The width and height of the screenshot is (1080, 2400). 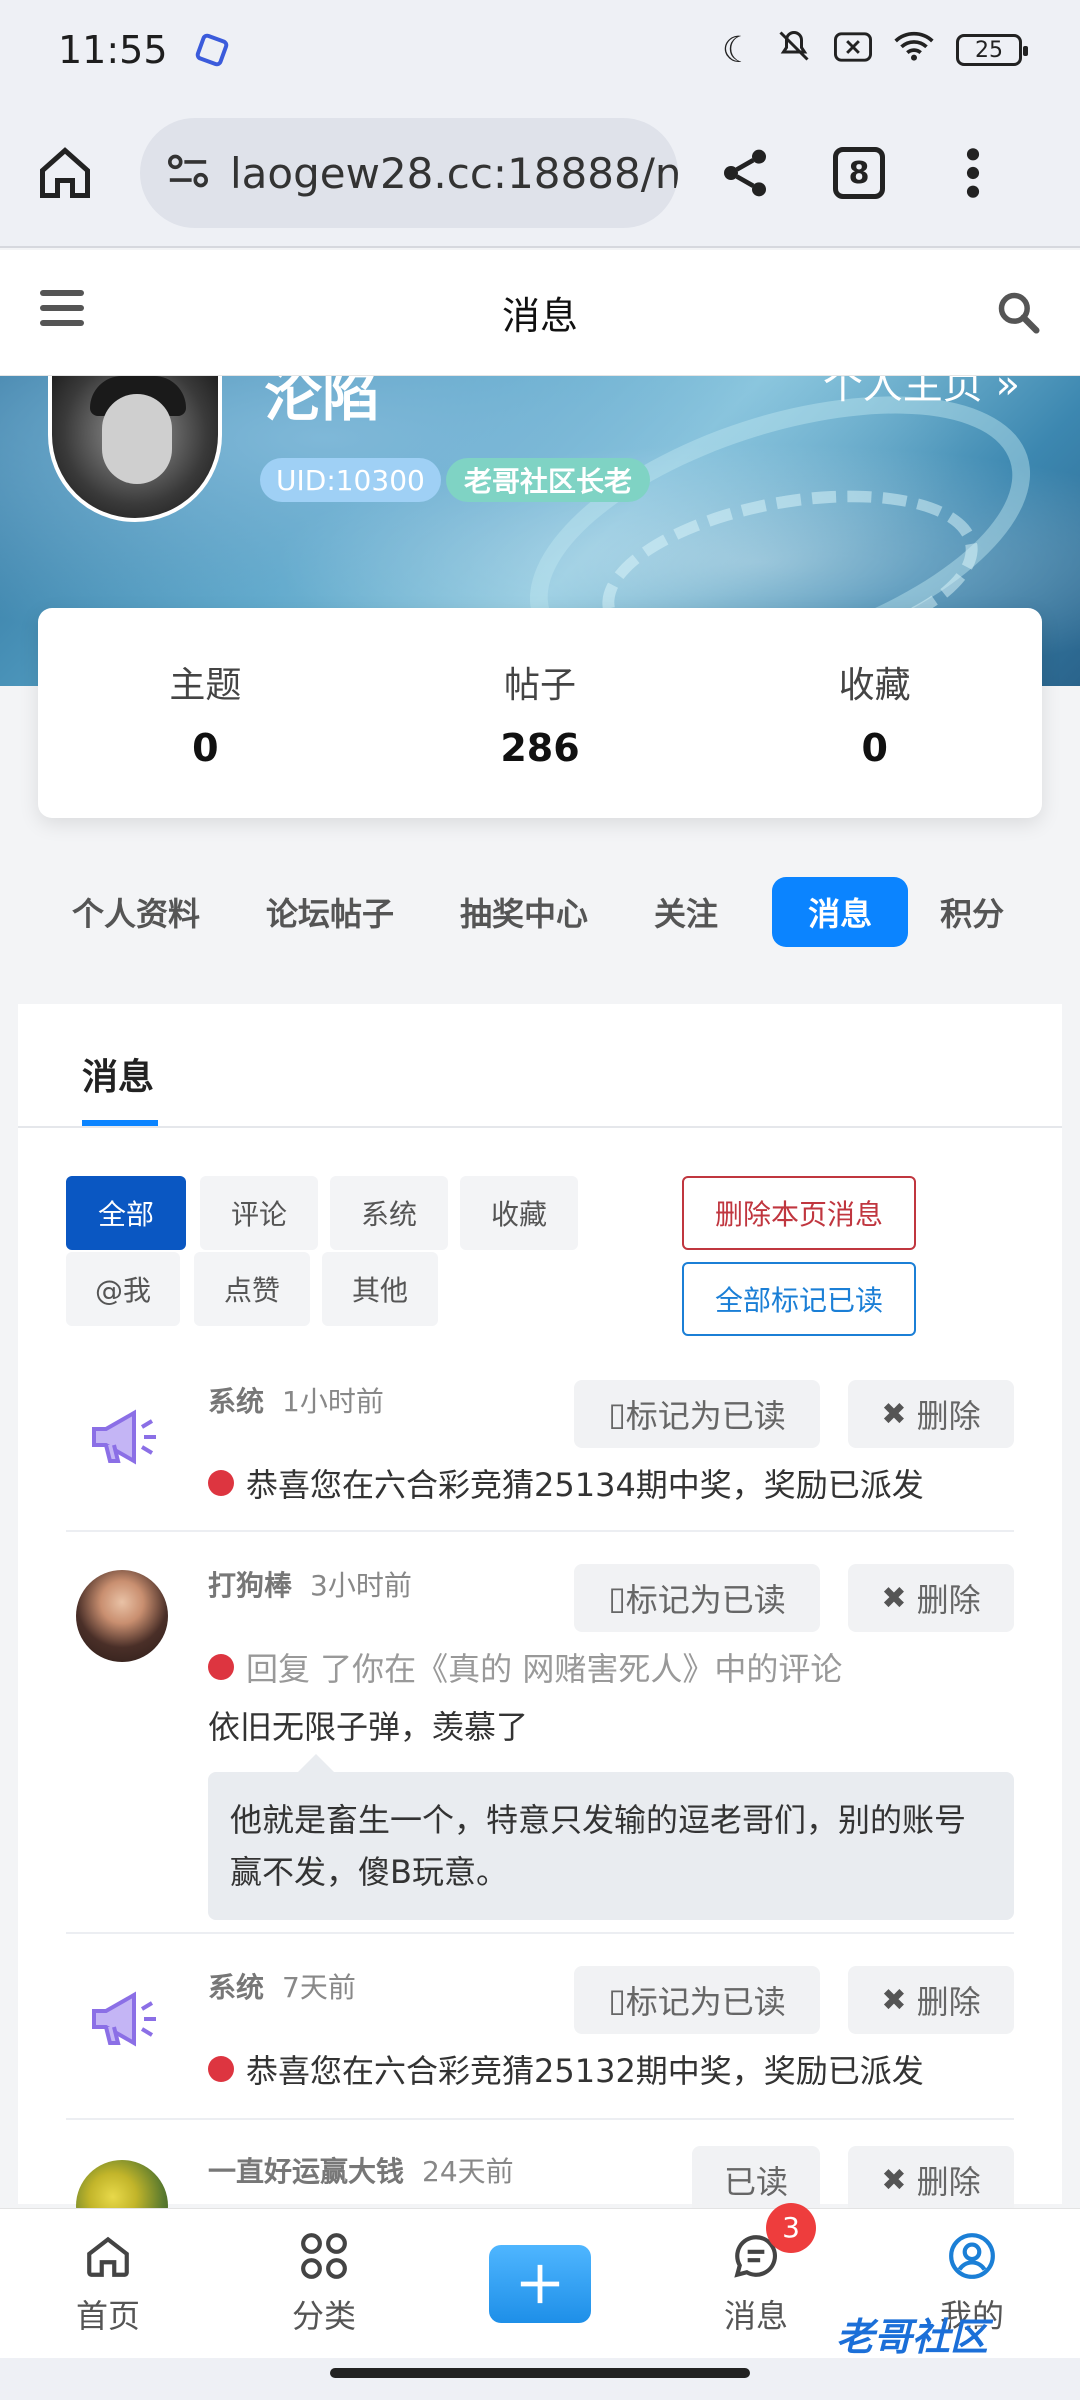 I want to click on tab-messages: 消息, so click(x=840, y=912).